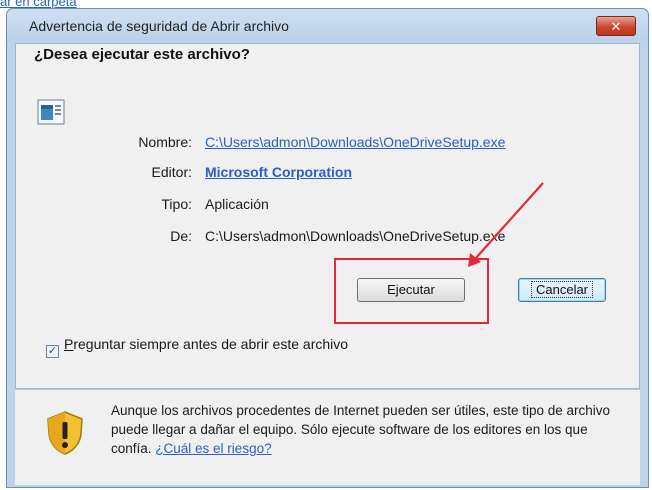 This screenshot has height=490, width=652. Describe the element at coordinates (165, 142) in the screenshot. I see `name-label: Nombre:` at that location.